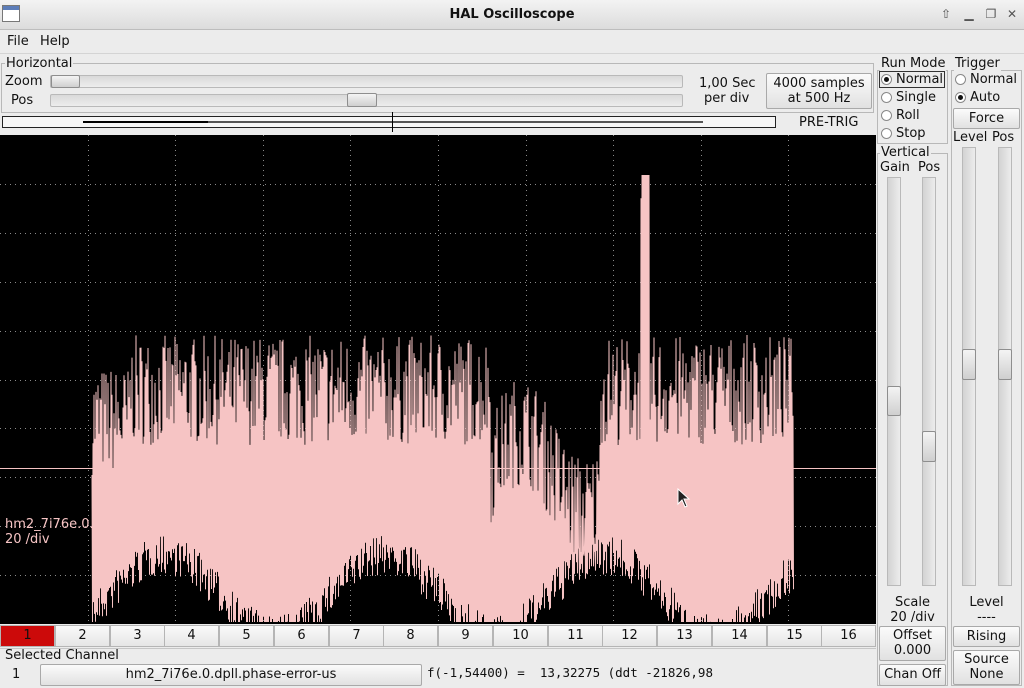 The width and height of the screenshot is (1024, 688). Describe the element at coordinates (960, 79) in the screenshot. I see `trigger-normal-radio` at that location.